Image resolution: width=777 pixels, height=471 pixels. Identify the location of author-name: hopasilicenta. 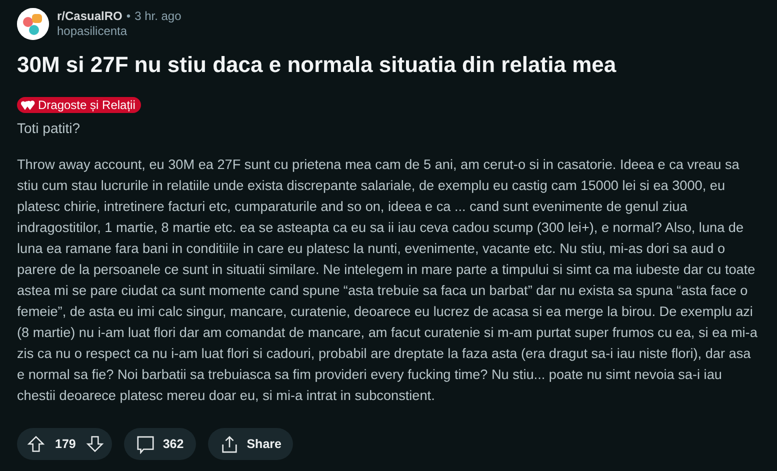
(119, 31).